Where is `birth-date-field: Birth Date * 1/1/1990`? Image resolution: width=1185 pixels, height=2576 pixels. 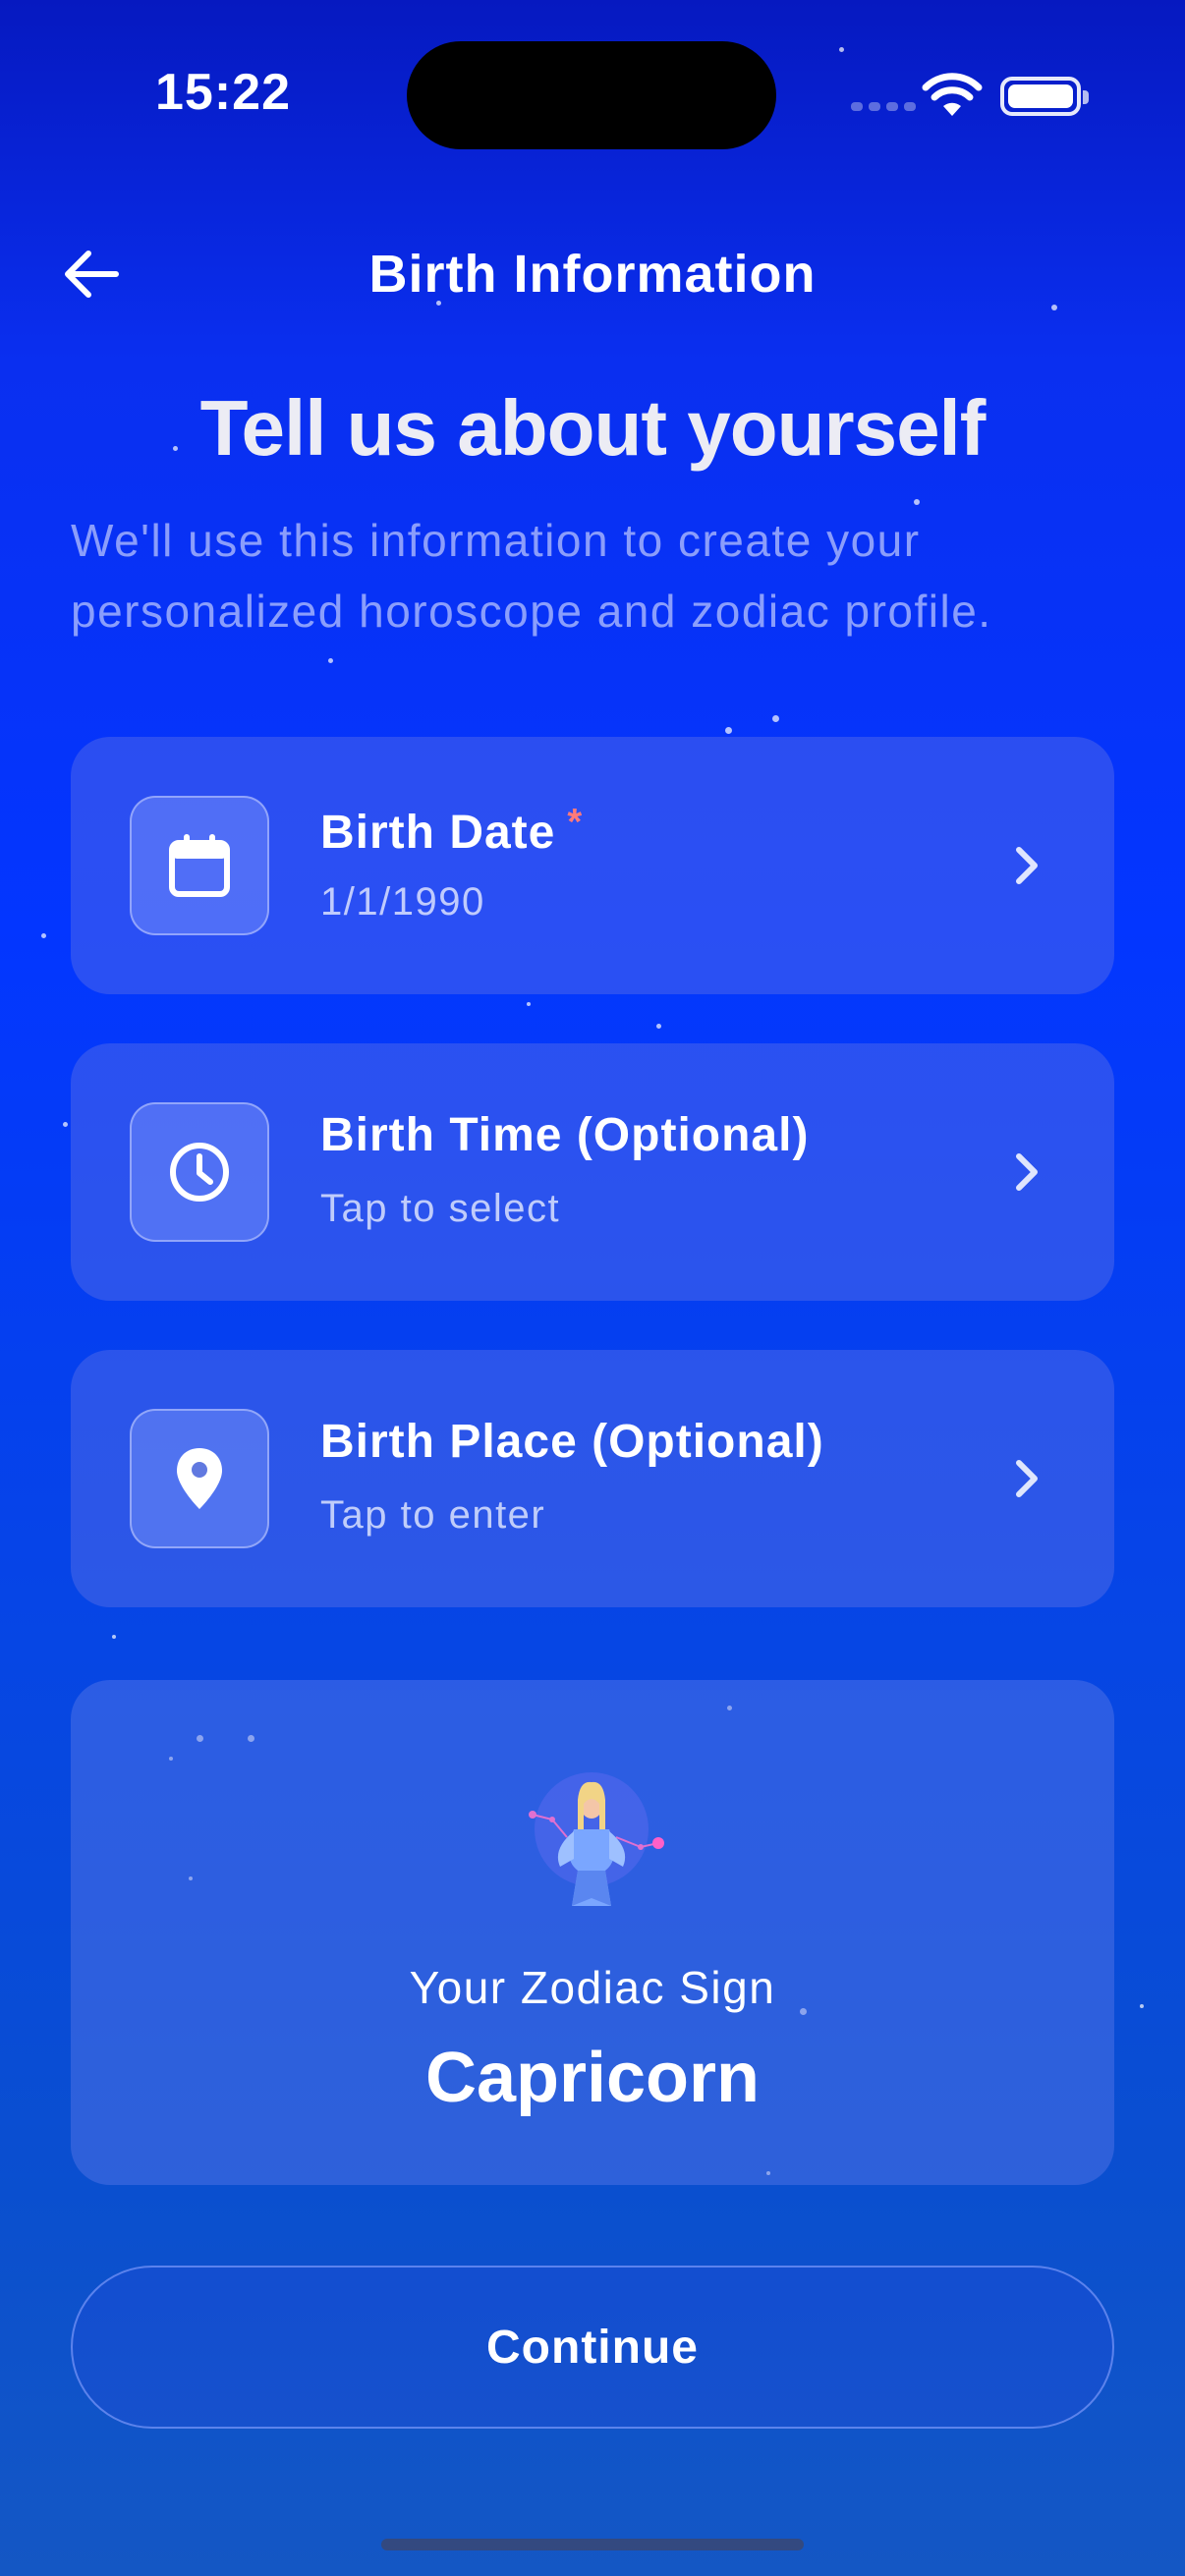
birth-date-field: Birth Date * 1/1/1990 is located at coordinates (592, 865).